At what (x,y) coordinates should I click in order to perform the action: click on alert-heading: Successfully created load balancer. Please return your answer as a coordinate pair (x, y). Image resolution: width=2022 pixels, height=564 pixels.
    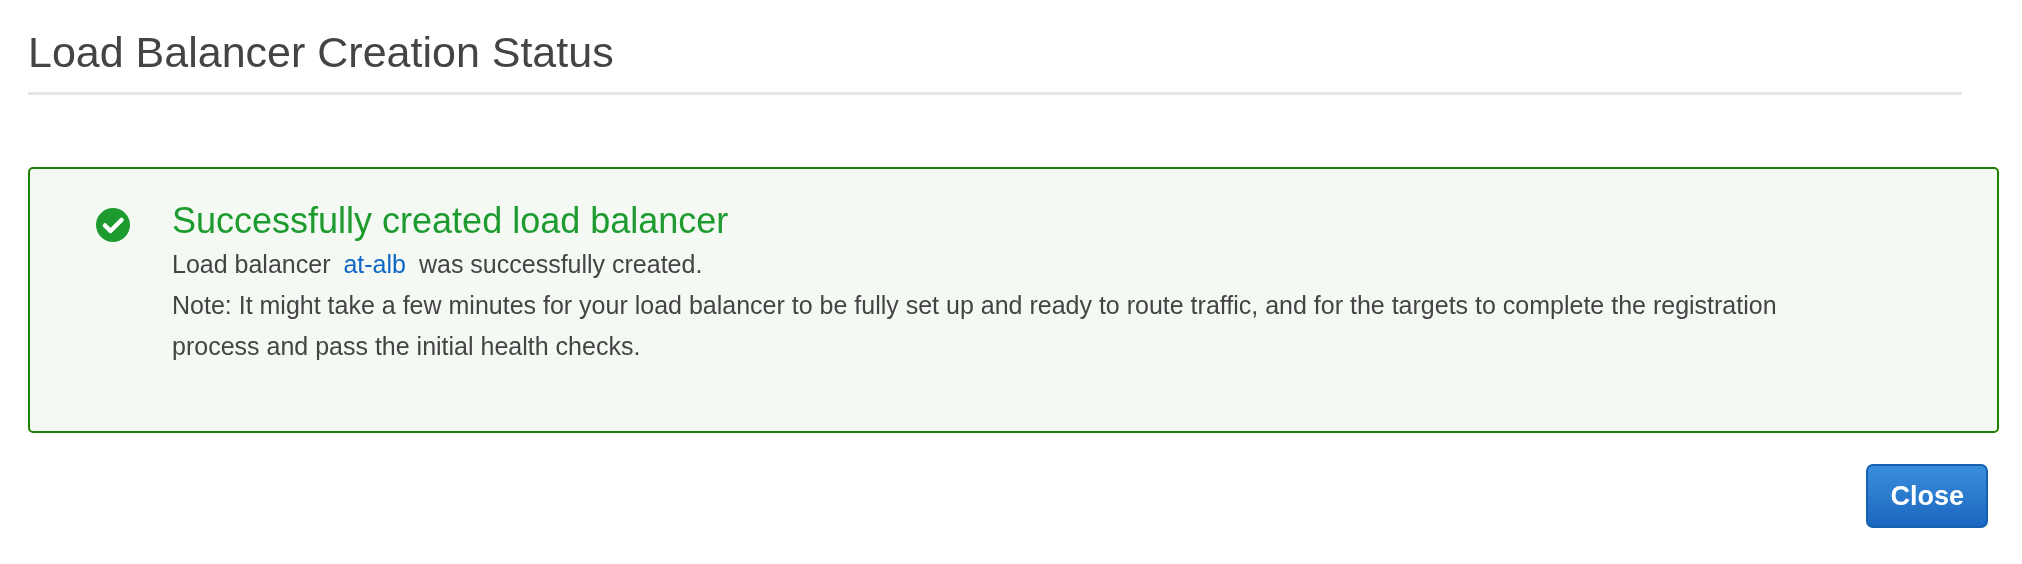
    Looking at the image, I should click on (451, 221).